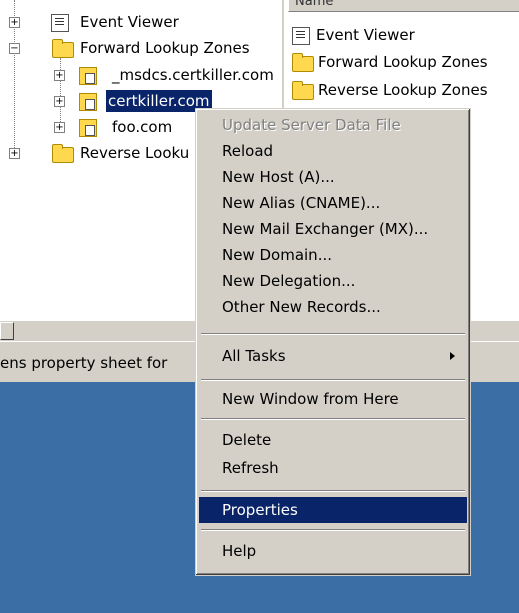 This screenshot has width=519, height=613. Describe the element at coordinates (129, 22) in the screenshot. I see `tree-item-label: Event Viewer` at that location.